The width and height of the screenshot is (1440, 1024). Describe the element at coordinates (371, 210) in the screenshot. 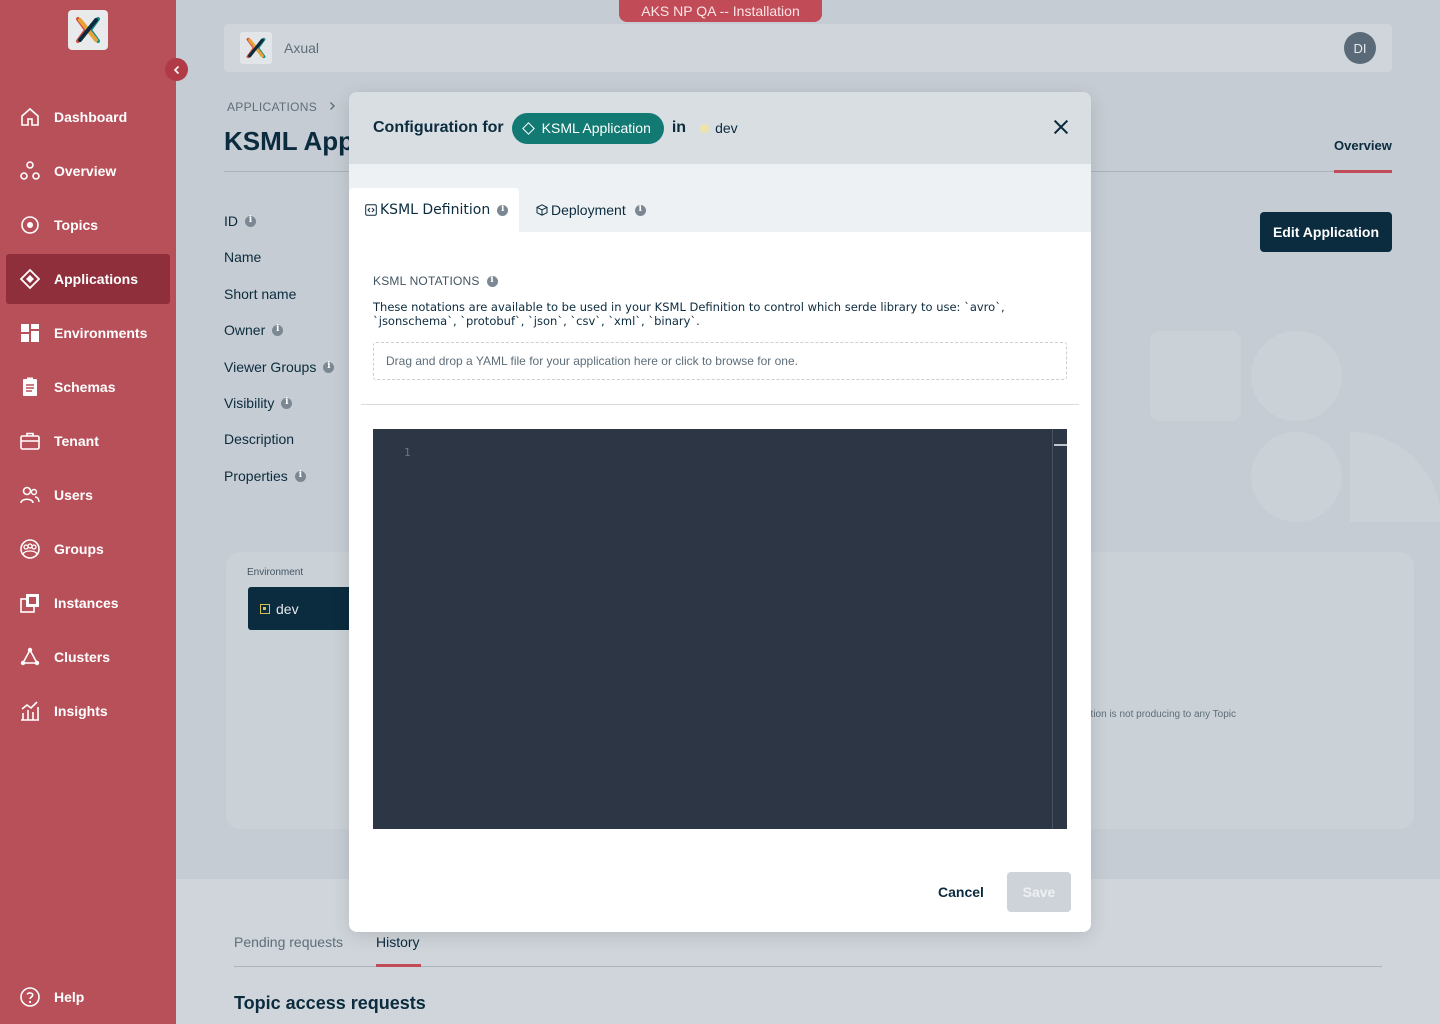

I see `code-icon` at that location.